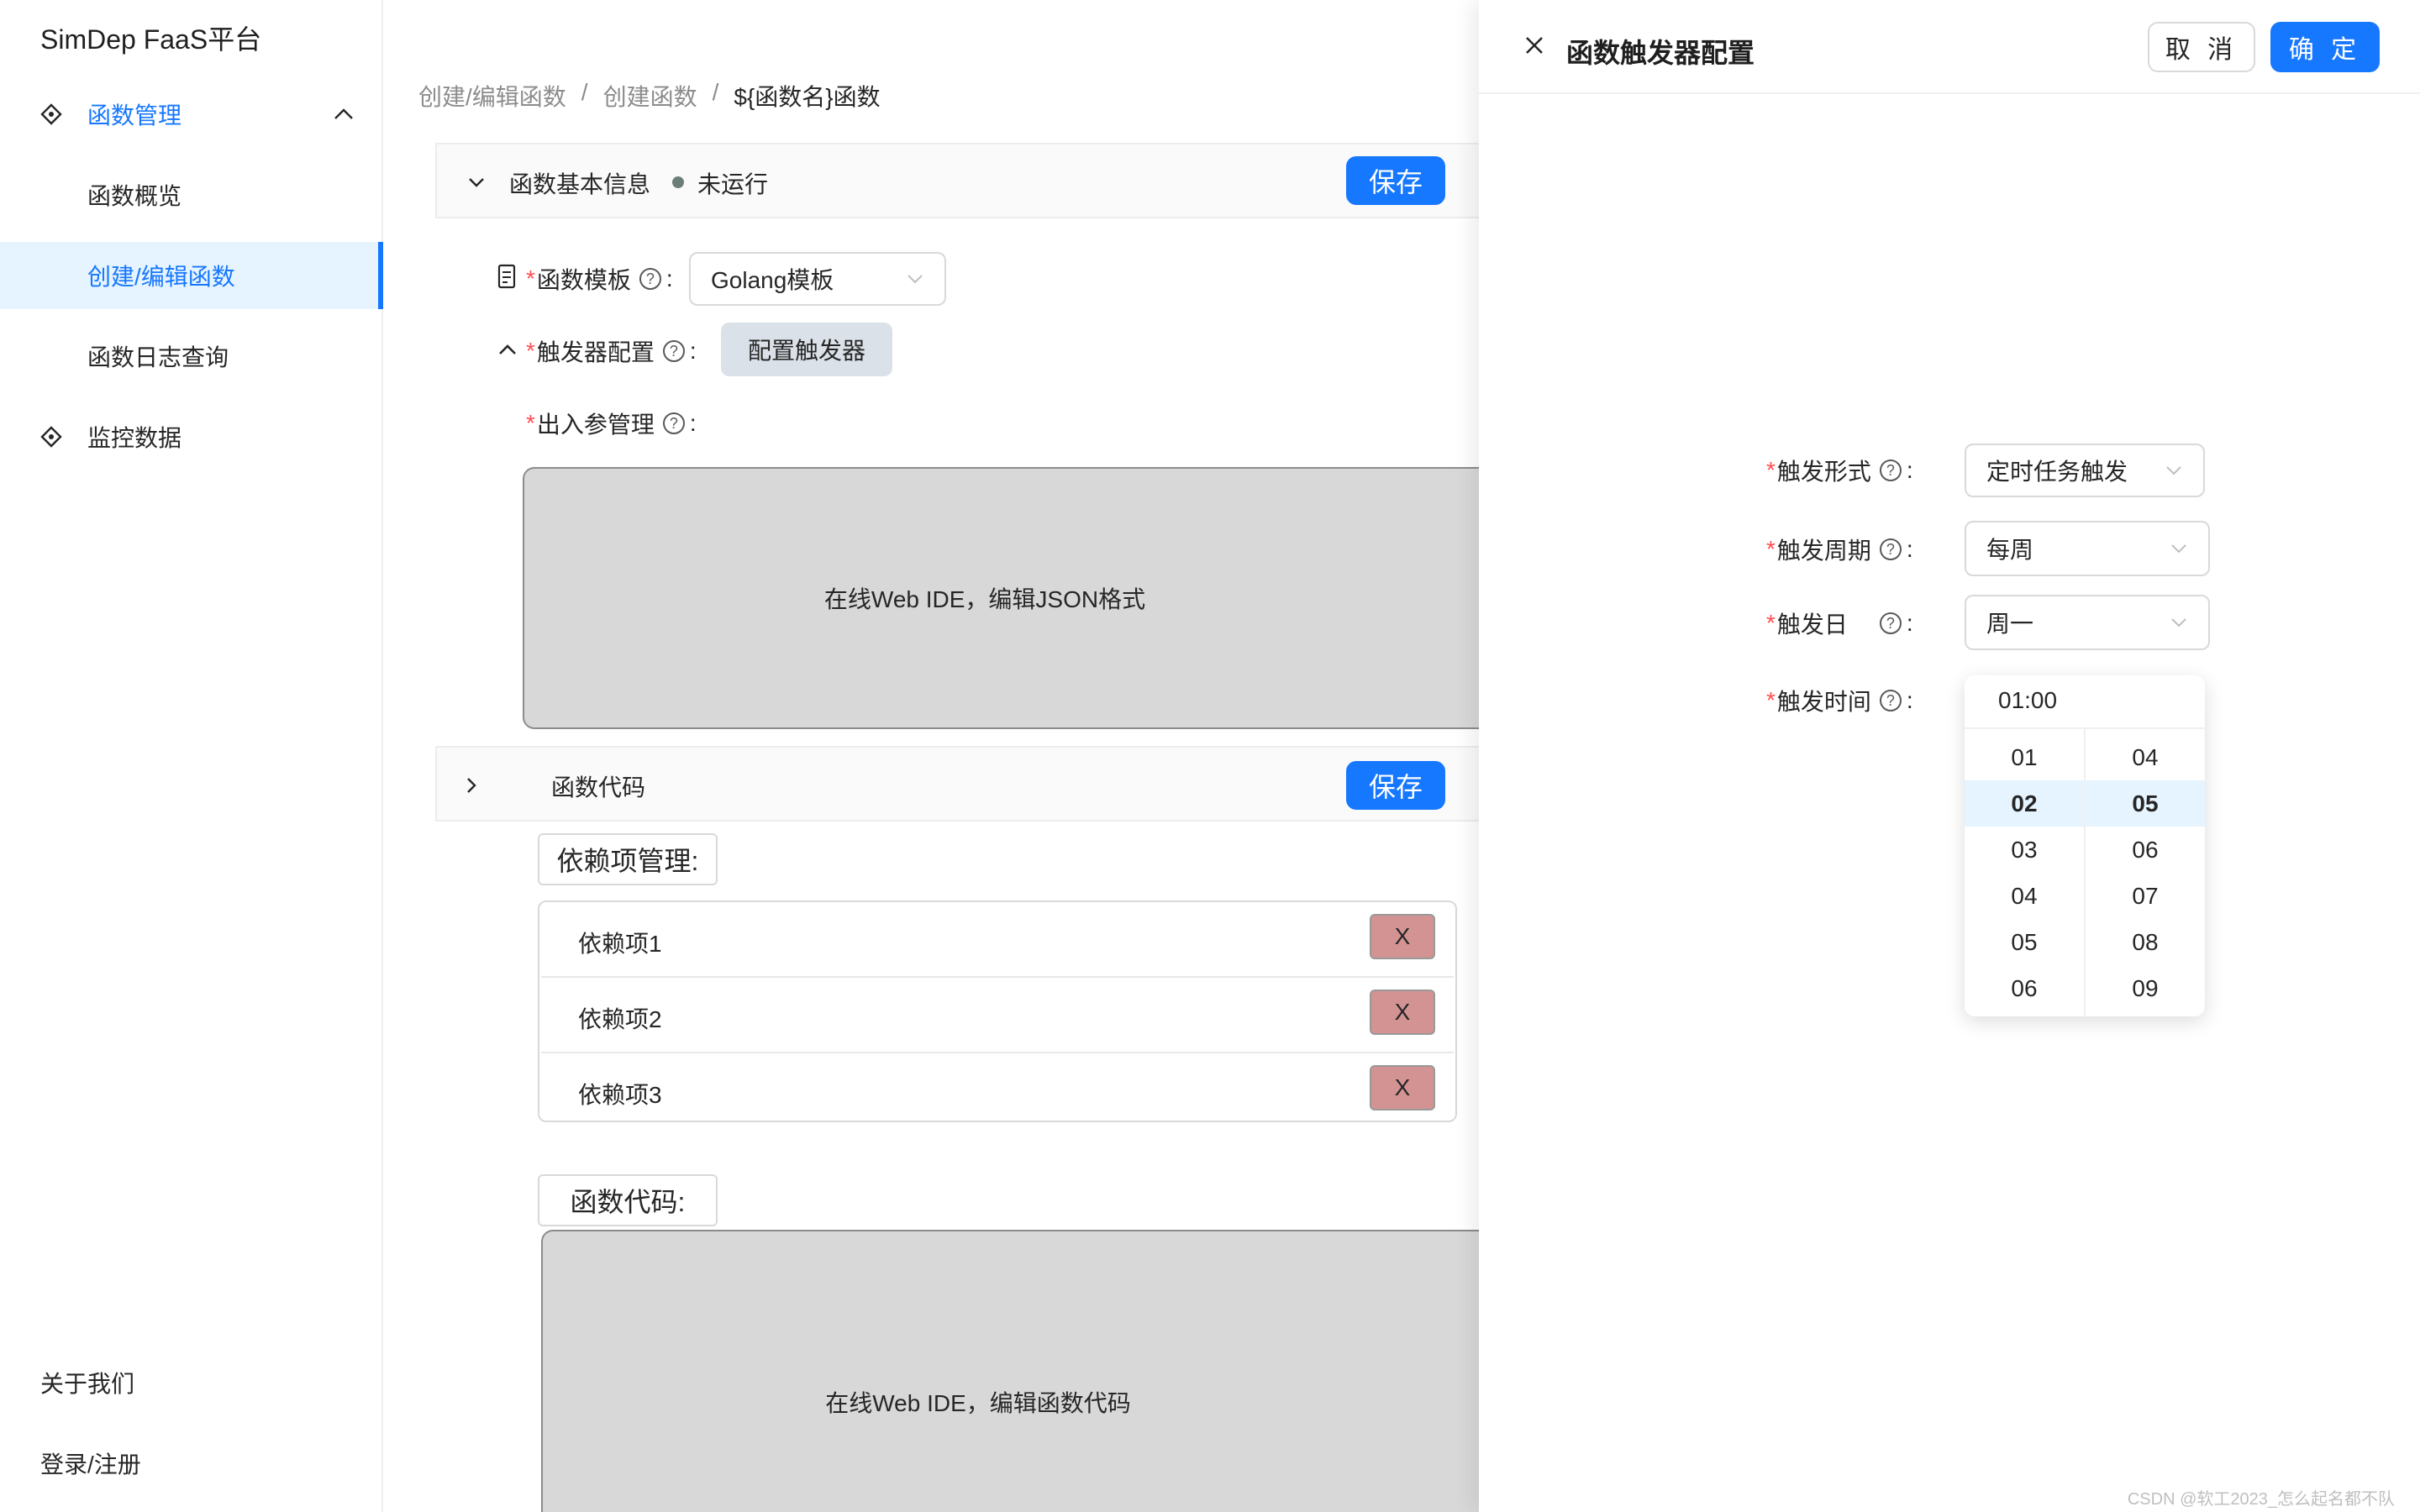 The height and width of the screenshot is (1512, 2420). What do you see at coordinates (628, 859) in the screenshot?
I see `dependencies-label: 依赖项管理:` at bounding box center [628, 859].